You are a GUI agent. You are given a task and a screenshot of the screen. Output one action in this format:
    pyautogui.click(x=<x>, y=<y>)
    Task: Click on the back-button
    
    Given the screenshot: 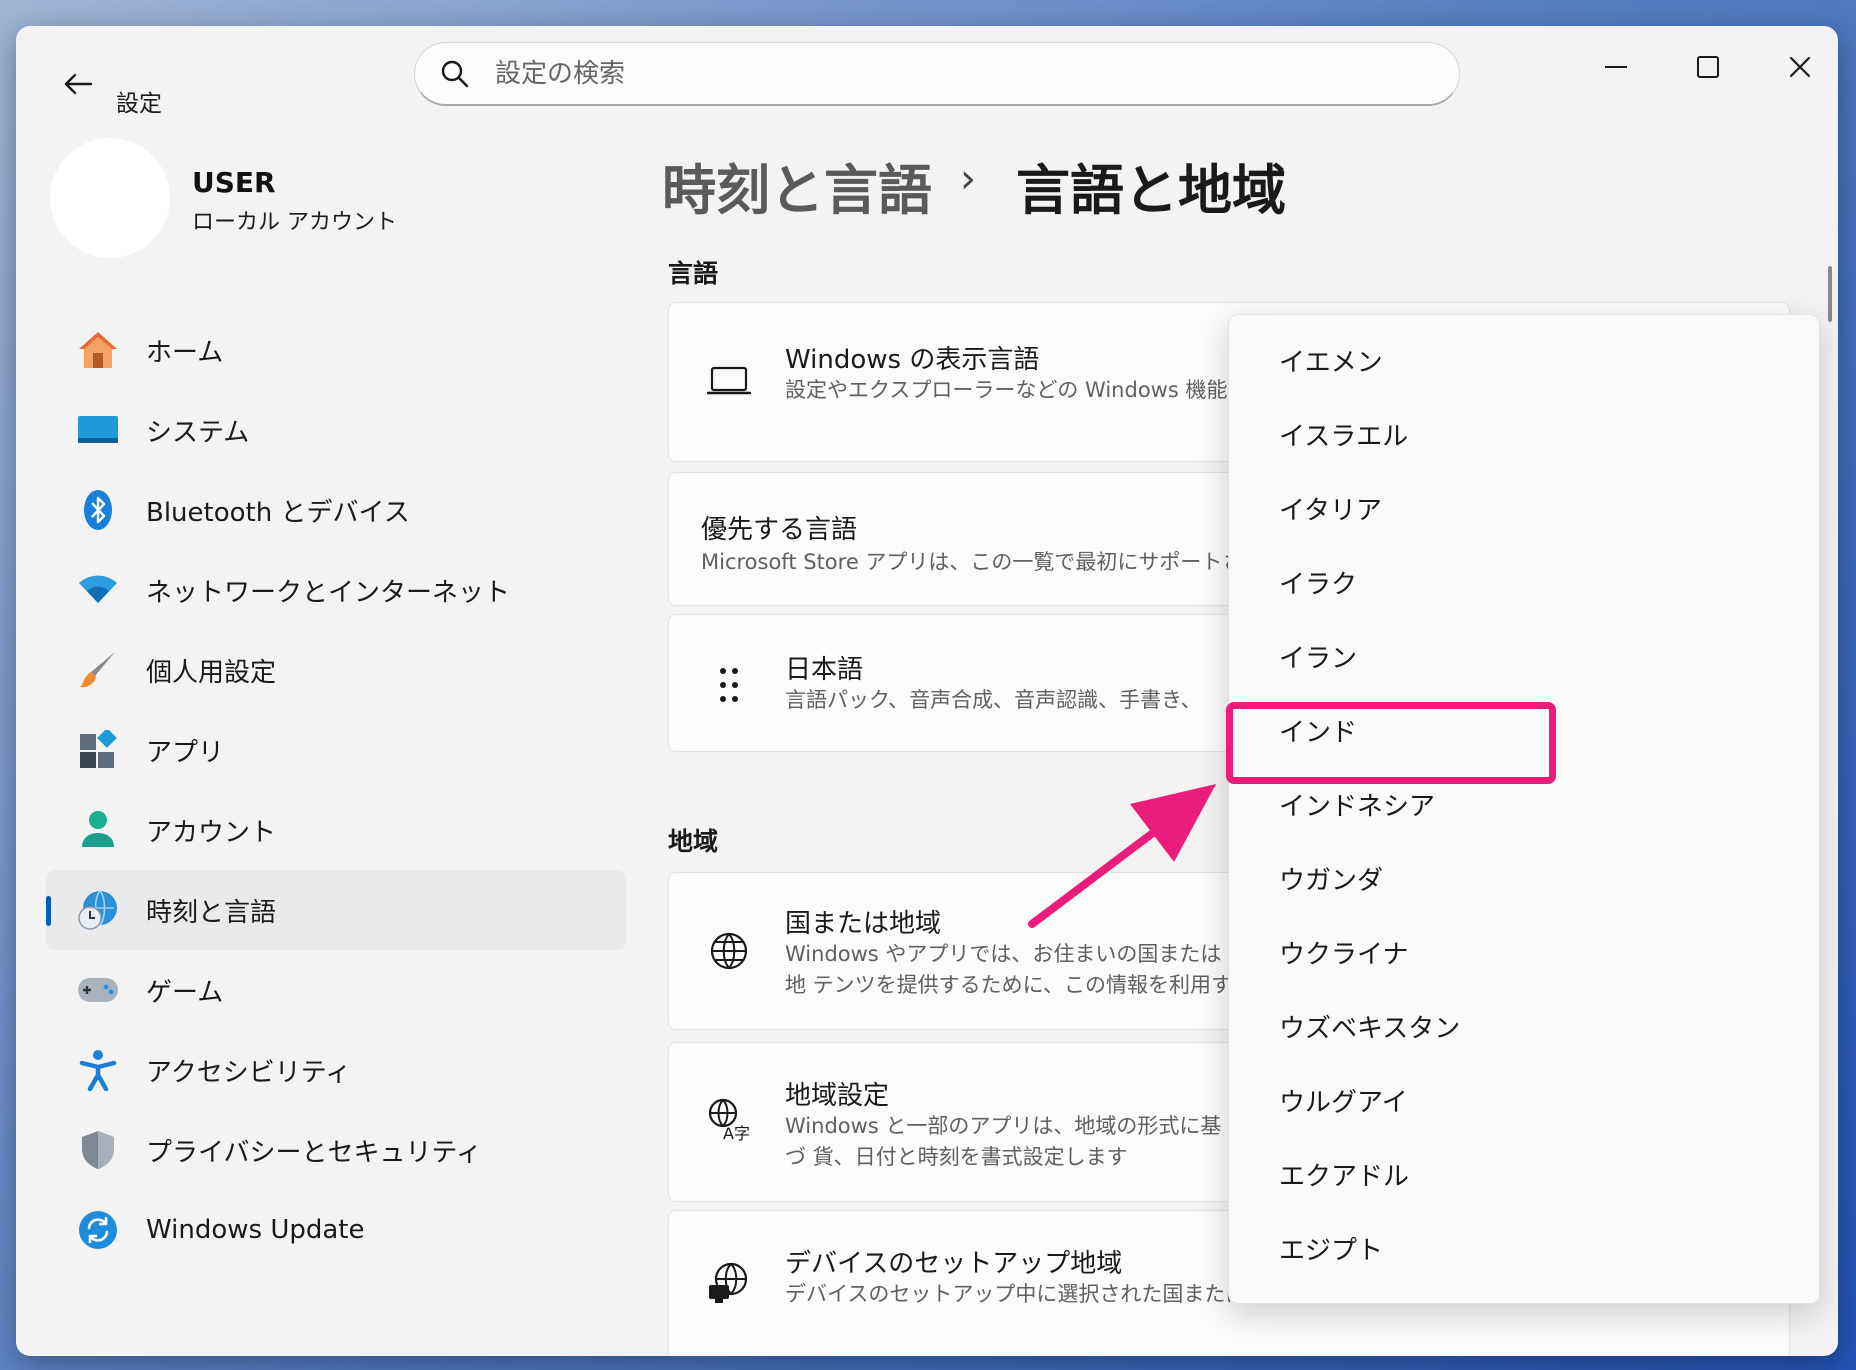 What is the action you would take?
    pyautogui.click(x=78, y=84)
    